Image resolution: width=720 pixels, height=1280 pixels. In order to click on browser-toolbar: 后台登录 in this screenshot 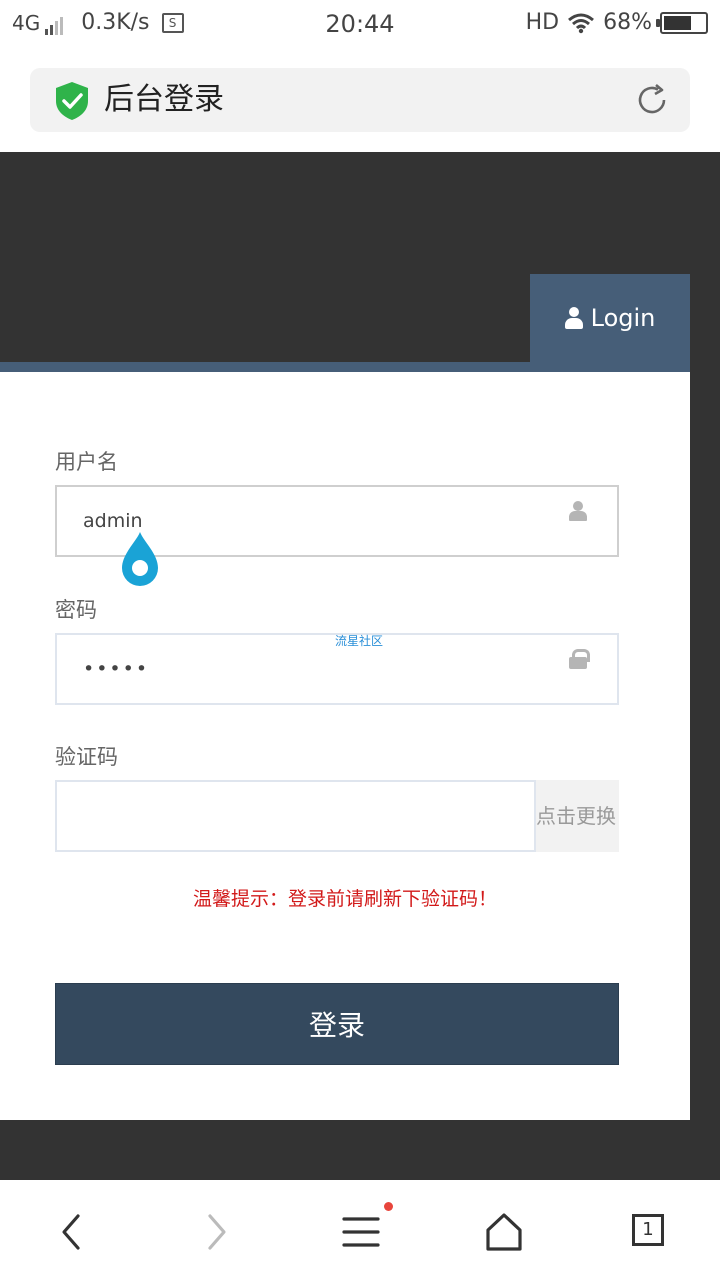, I will do `click(360, 102)`.